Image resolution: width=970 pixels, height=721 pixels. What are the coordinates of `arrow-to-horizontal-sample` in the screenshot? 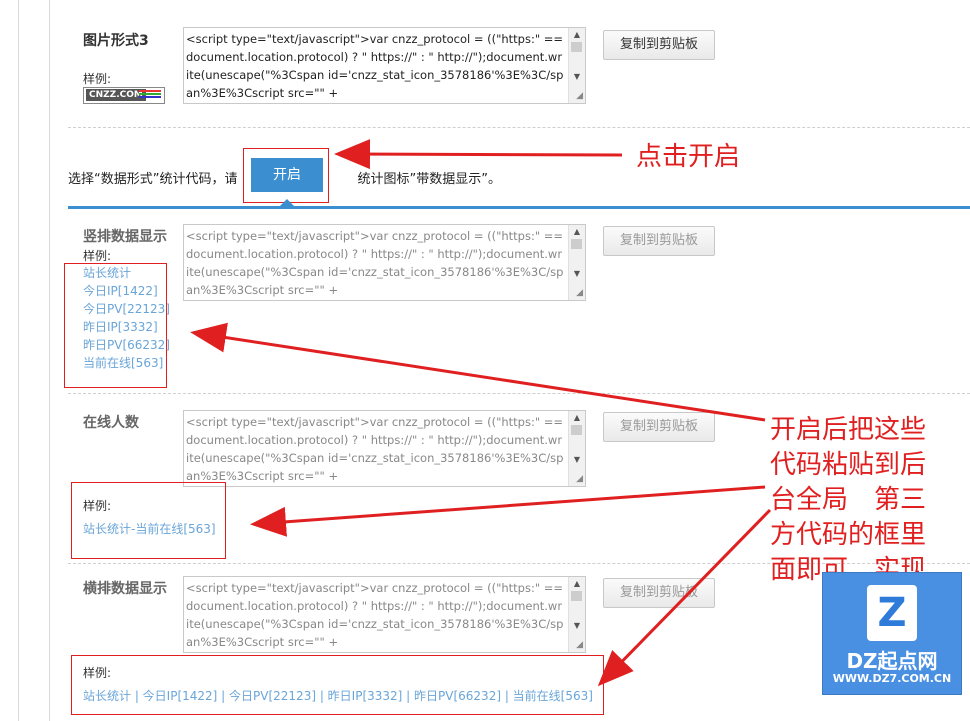 It's located at (684, 597).